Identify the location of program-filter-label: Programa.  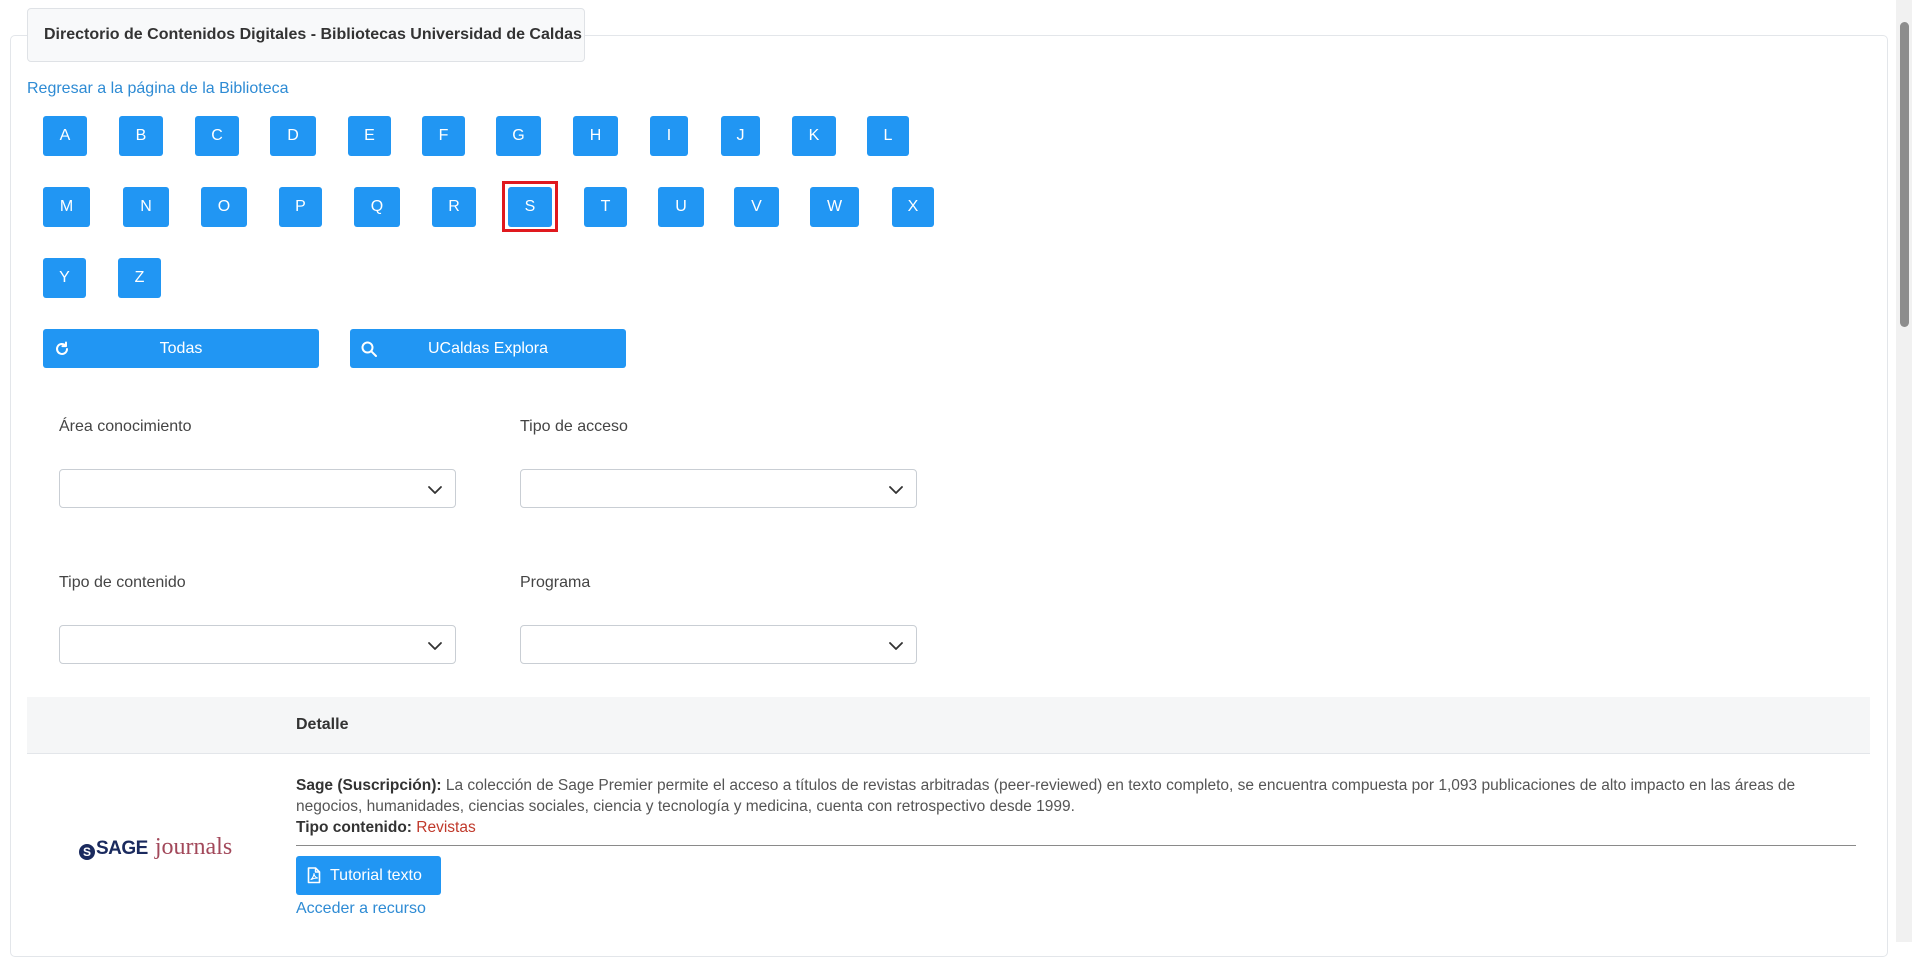
(555, 582).